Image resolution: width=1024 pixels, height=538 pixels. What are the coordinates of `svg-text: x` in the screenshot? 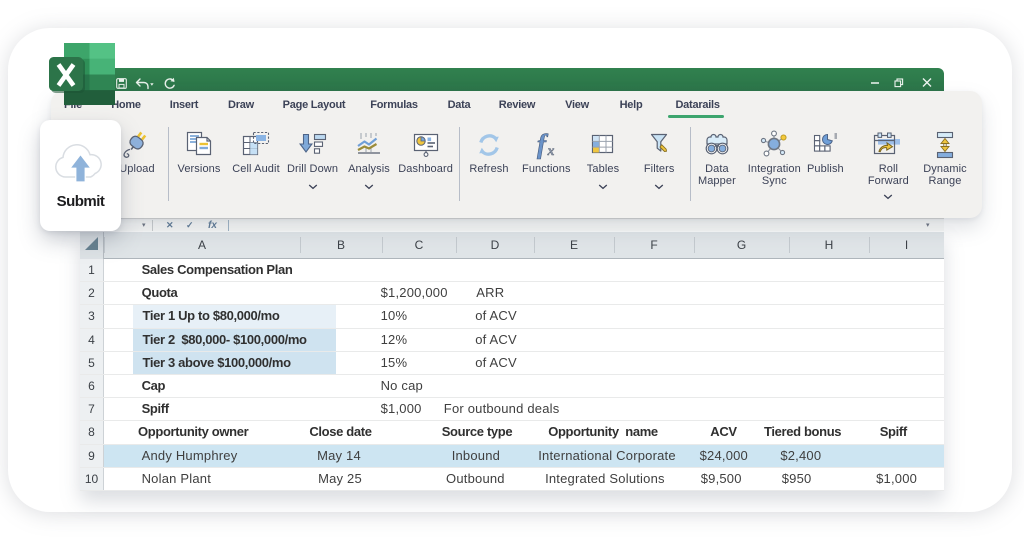 It's located at (551, 151).